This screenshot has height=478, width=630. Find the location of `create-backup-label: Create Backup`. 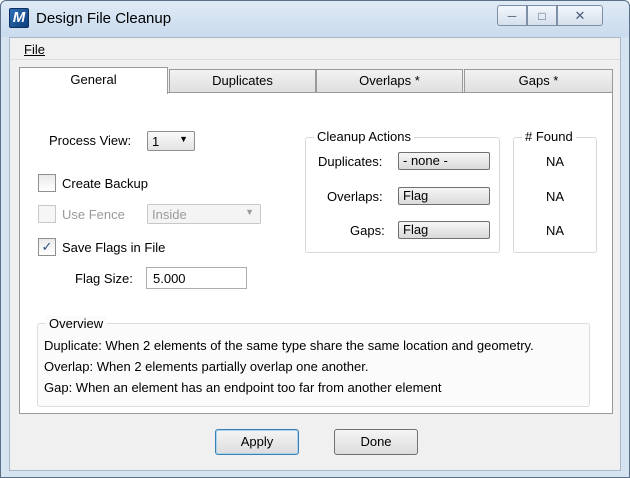

create-backup-label: Create Backup is located at coordinates (105, 183).